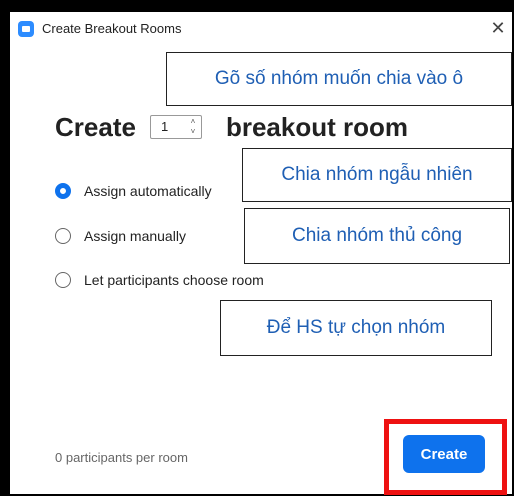 The height and width of the screenshot is (496, 514). I want to click on close-icon: ✕, so click(498, 28).